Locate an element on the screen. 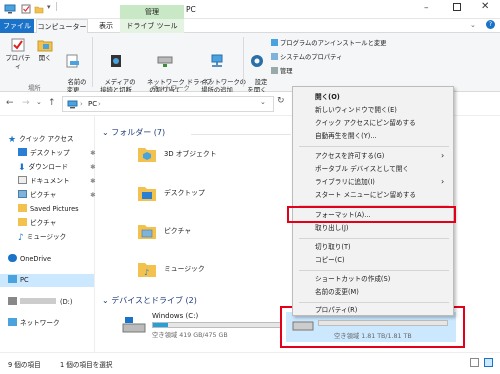 Image resolution: width=500 pixels, height=374 pixels. maximize-button is located at coordinates (457, 7).